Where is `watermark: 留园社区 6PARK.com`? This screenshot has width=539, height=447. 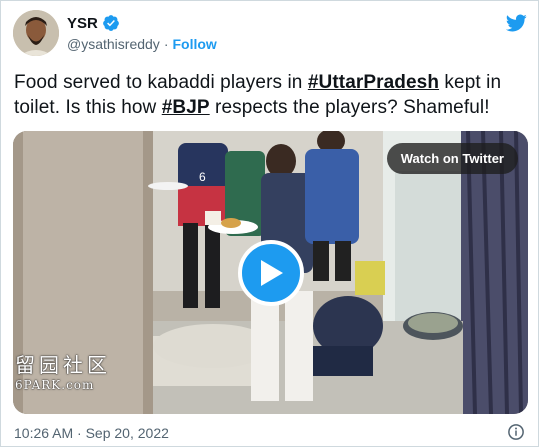 watermark: 留园社区 6PARK.com is located at coordinates (63, 370).